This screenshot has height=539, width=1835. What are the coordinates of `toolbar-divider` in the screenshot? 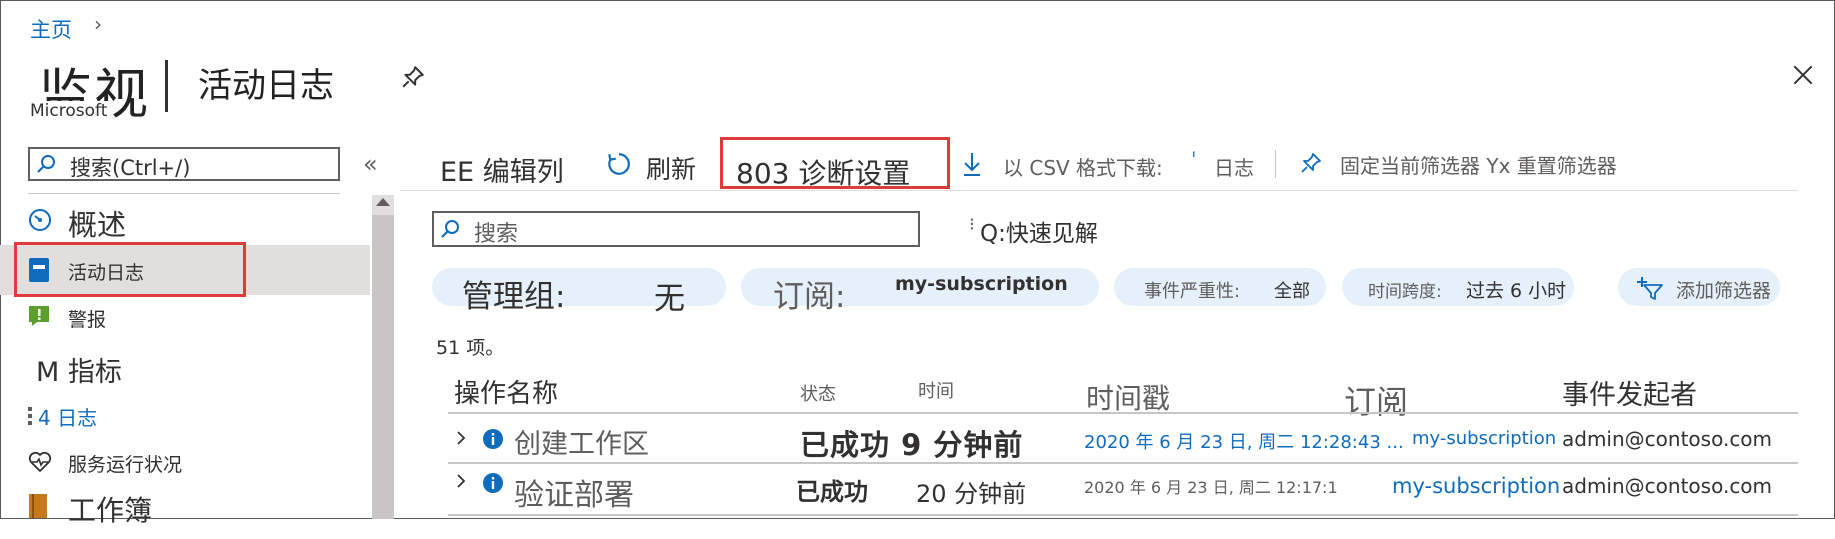 It's located at (1275, 164).